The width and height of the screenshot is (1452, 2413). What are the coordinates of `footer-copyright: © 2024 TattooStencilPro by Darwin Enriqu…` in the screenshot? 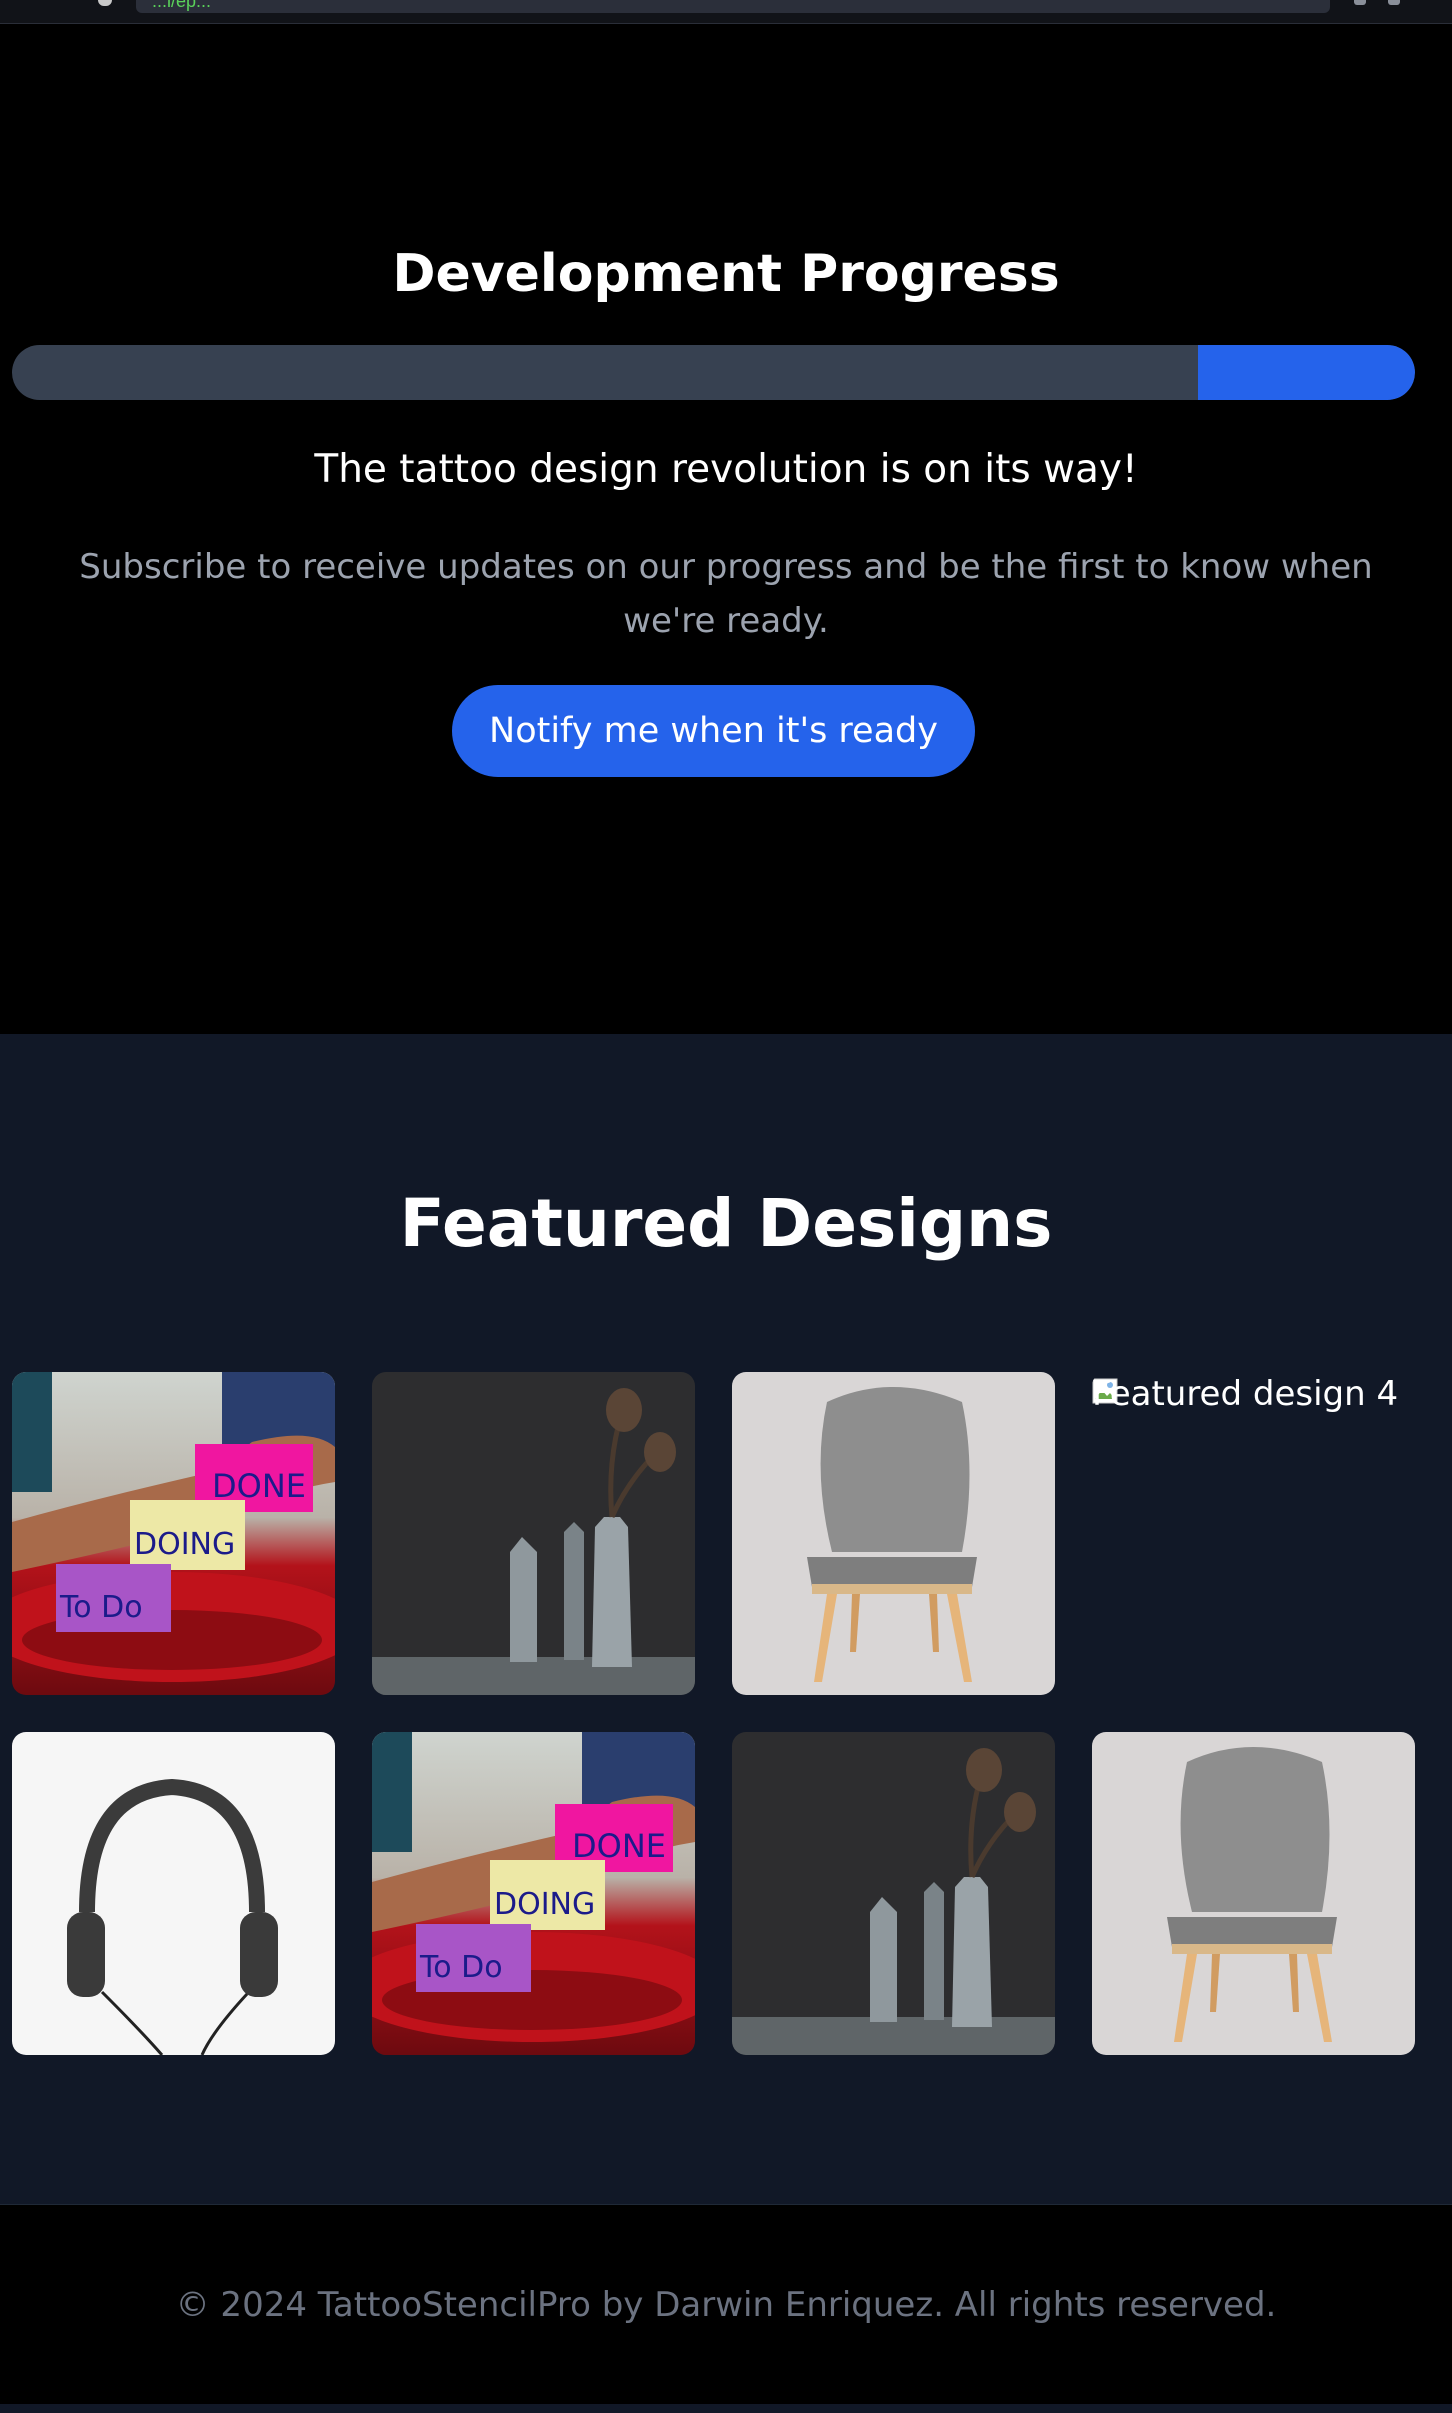 It's located at (726, 2305).